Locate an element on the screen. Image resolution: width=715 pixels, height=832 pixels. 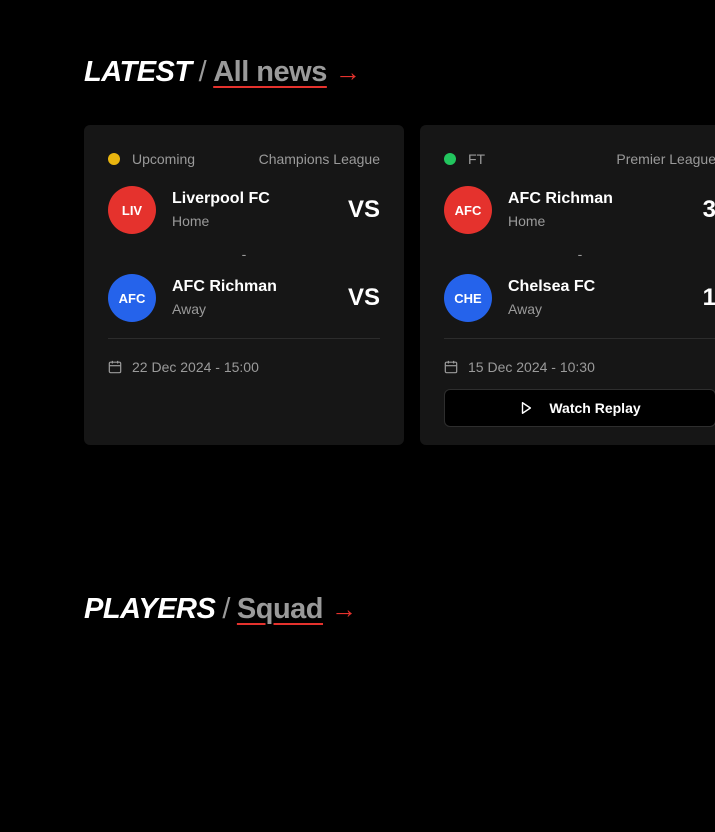
watch-replay-button: Watch Replay is located at coordinates (579, 408).